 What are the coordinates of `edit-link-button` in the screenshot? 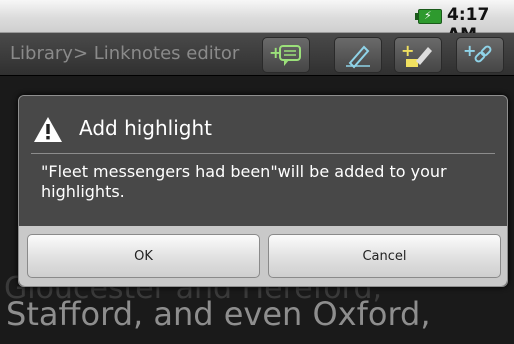 It's located at (358, 55).